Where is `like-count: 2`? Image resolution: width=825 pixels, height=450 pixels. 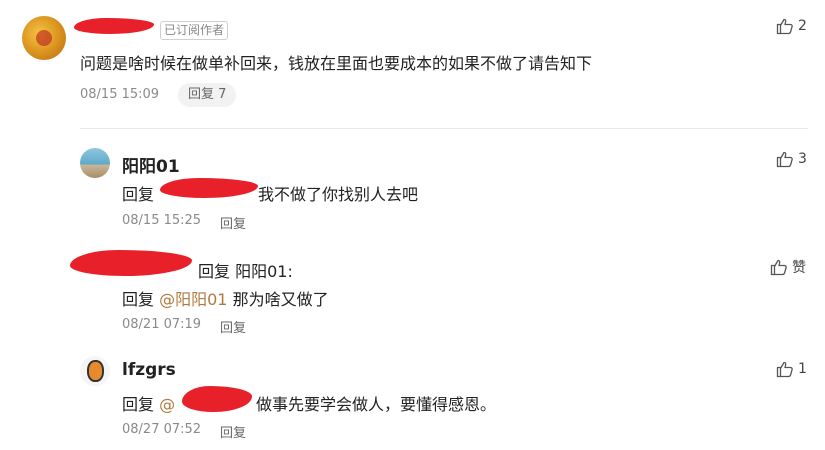 like-count: 2 is located at coordinates (802, 26).